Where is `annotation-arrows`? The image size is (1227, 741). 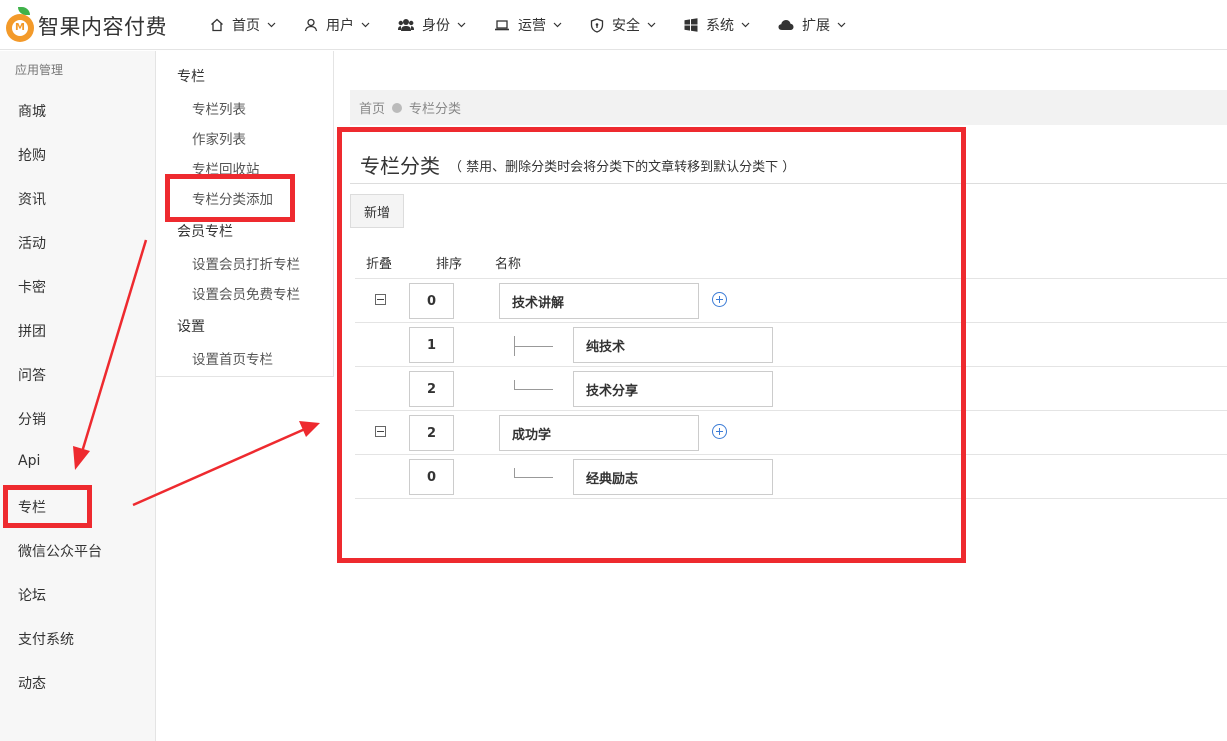 annotation-arrows is located at coordinates (196, 373).